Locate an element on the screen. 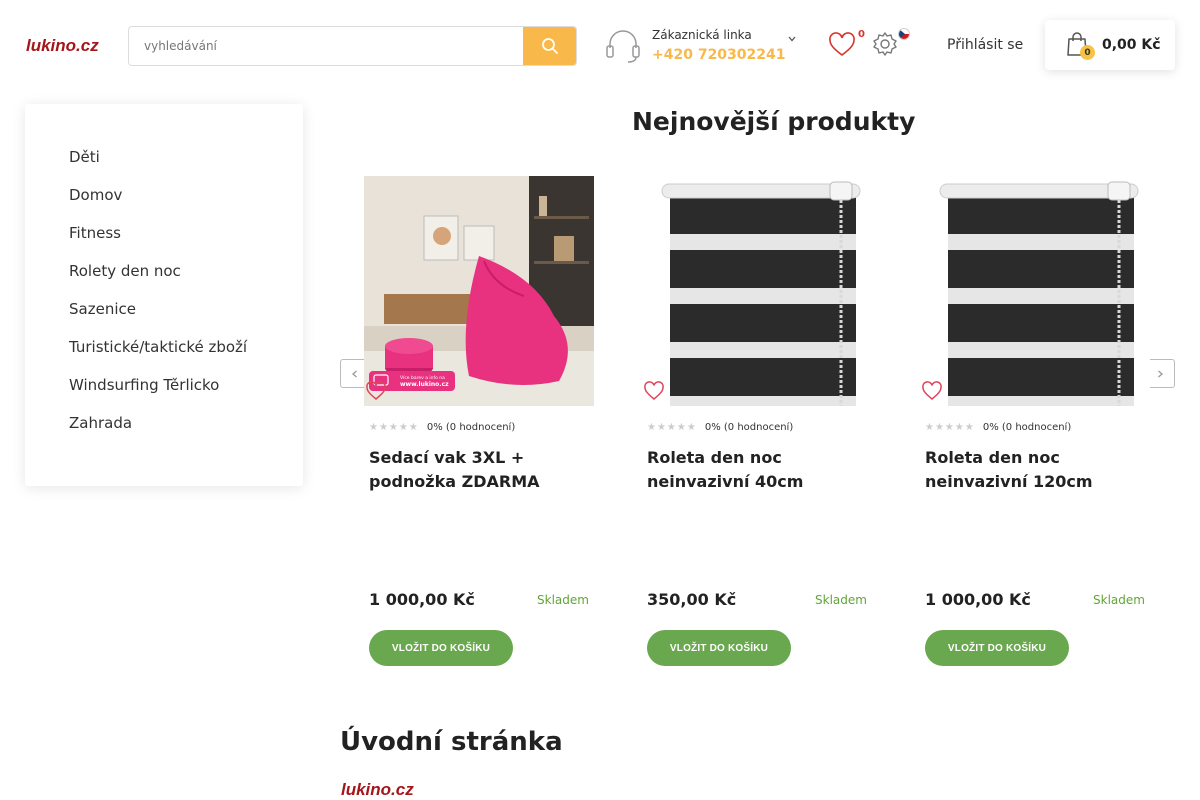  search-icon is located at coordinates (549, 46).